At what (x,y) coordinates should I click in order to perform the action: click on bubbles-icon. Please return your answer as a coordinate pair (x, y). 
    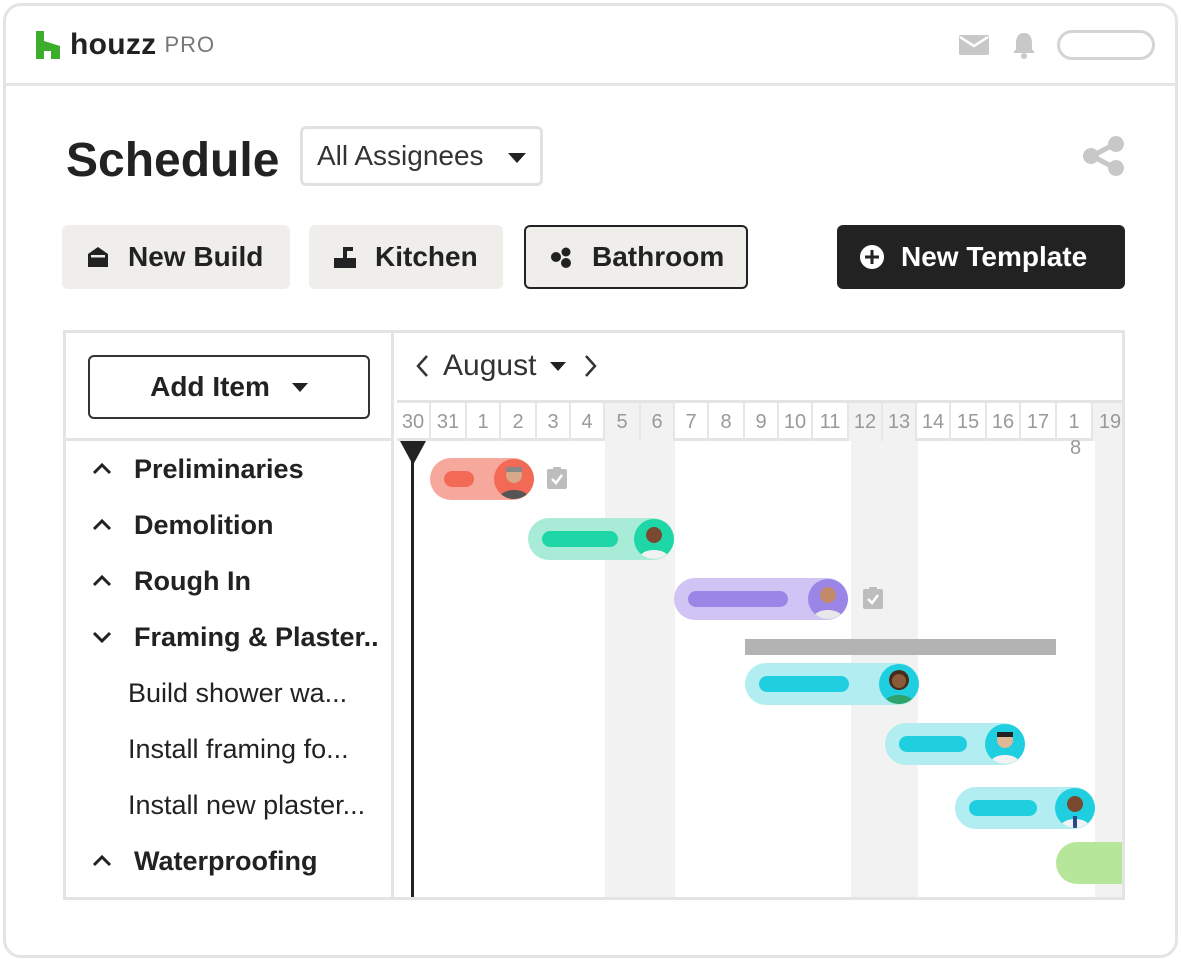
    Looking at the image, I should click on (562, 257).